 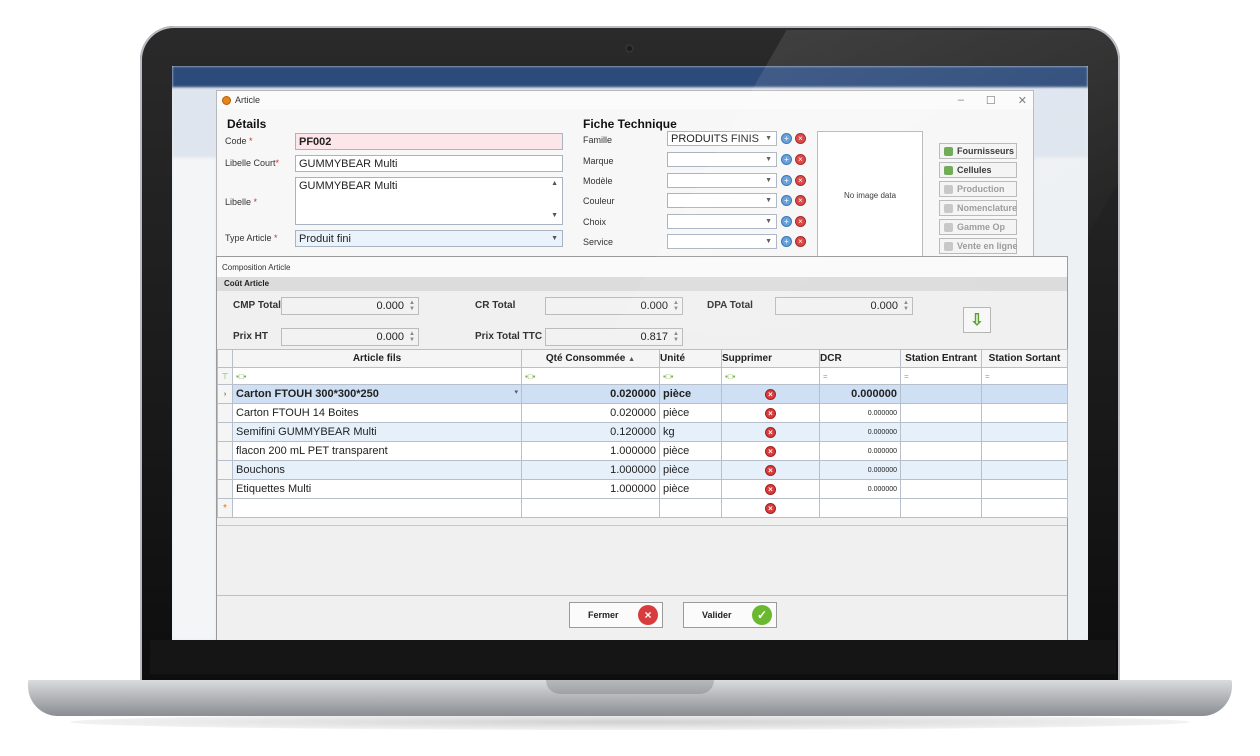 What do you see at coordinates (722, 221) in the screenshot?
I see `choix-select: ▼` at bounding box center [722, 221].